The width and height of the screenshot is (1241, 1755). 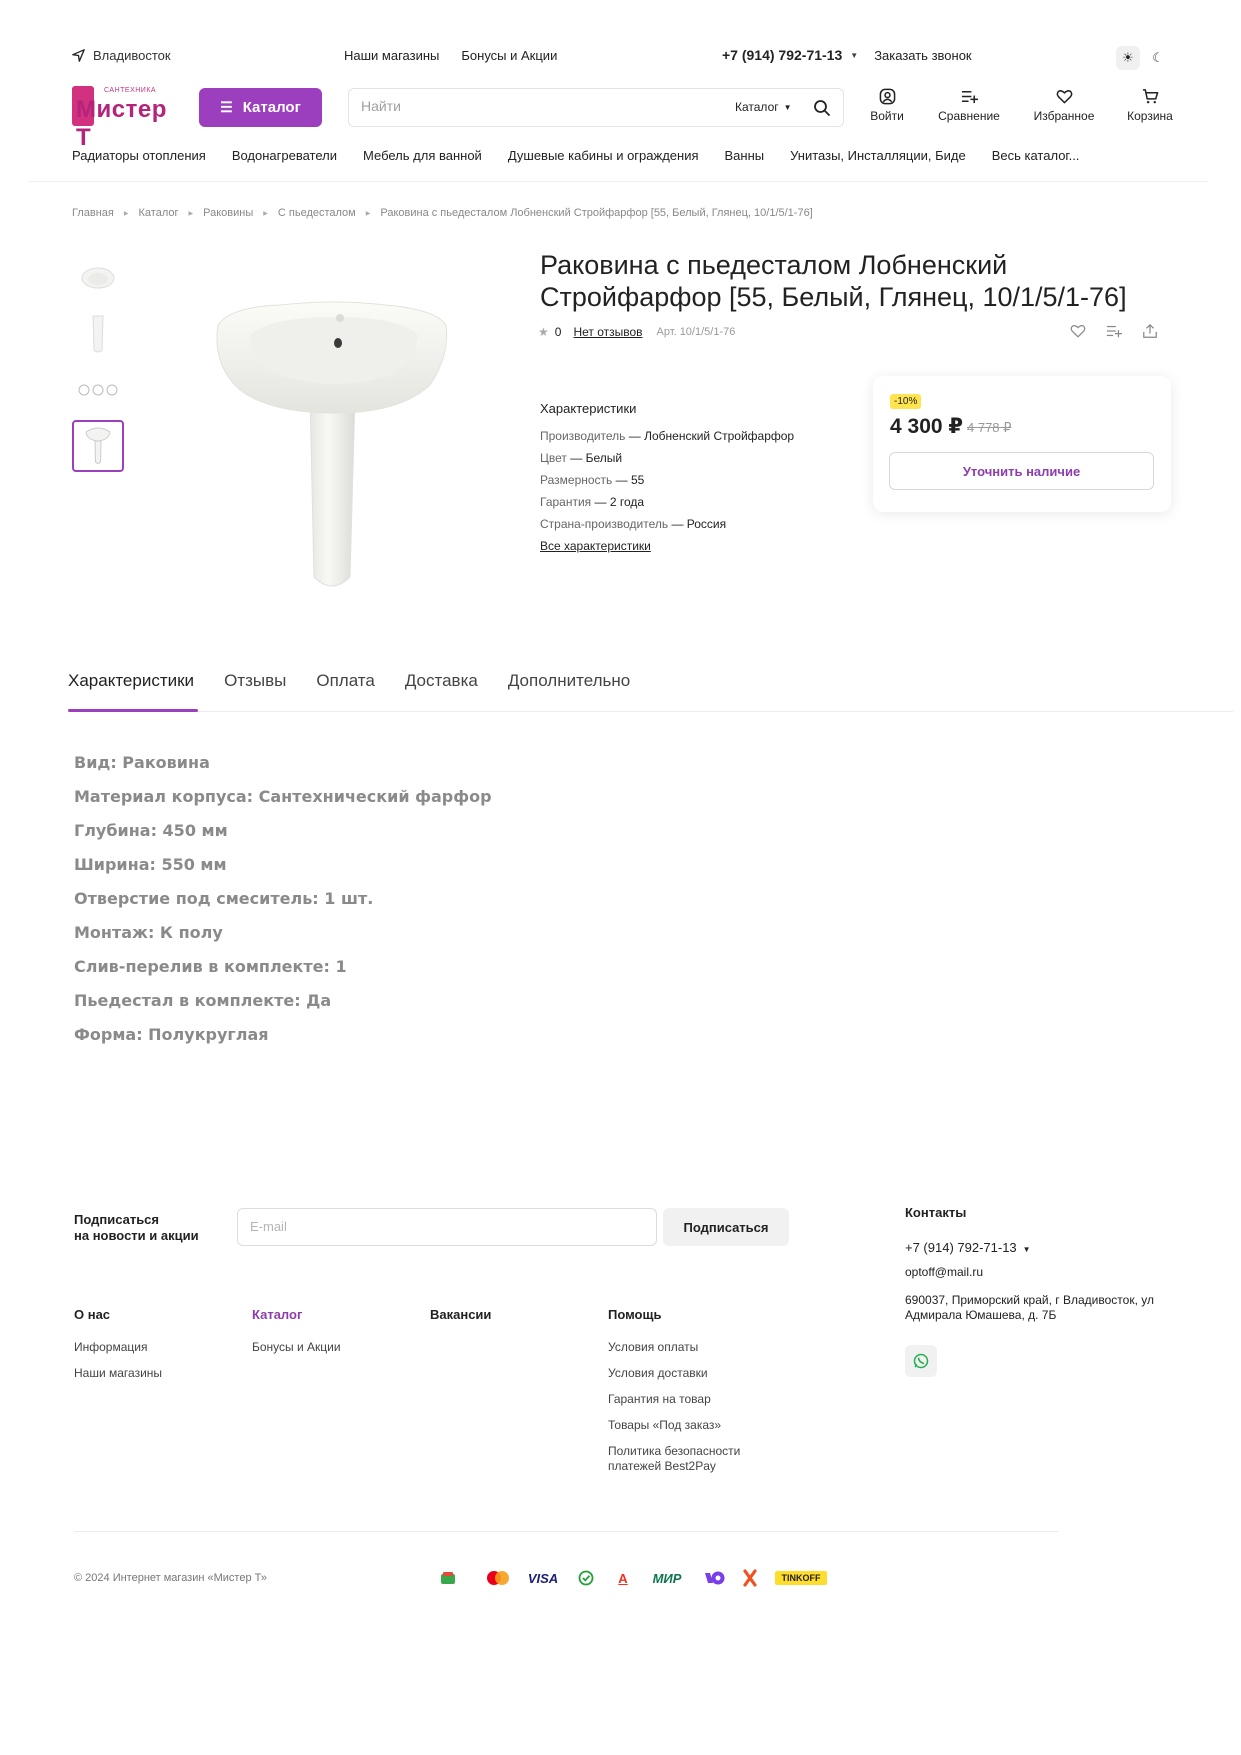 I want to click on visa-icon: VISA, so click(x=543, y=1578).